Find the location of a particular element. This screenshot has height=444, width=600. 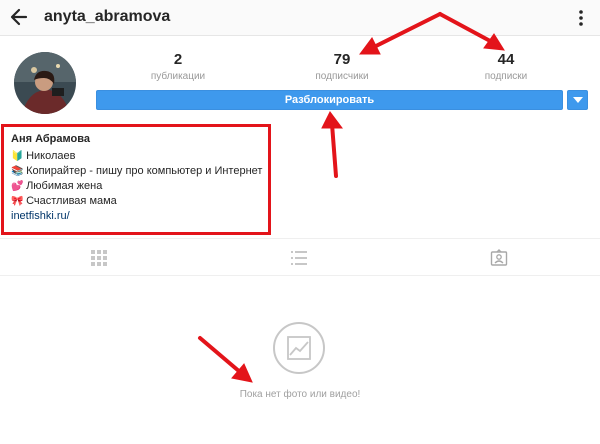

stat-posts: 2 публикации is located at coordinates (178, 67).